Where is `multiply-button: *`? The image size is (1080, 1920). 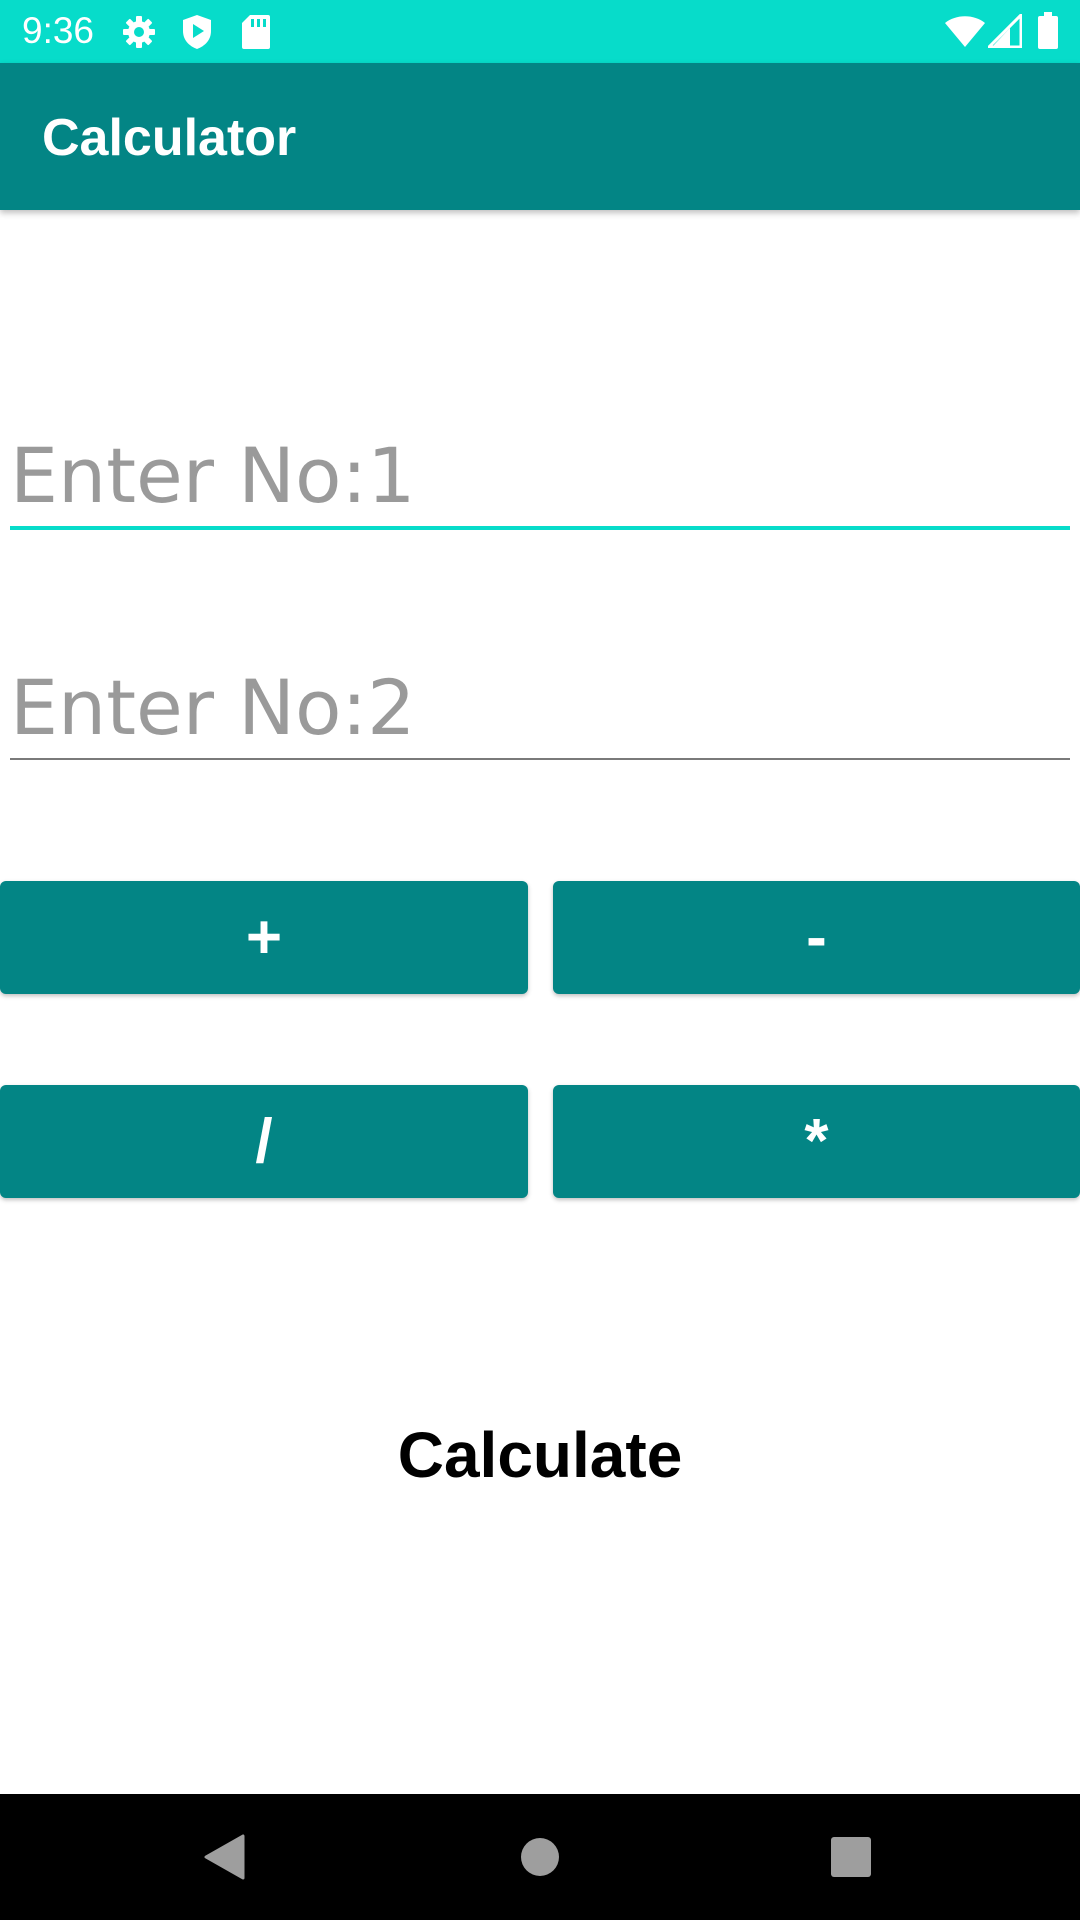 multiply-button: * is located at coordinates (816, 1141).